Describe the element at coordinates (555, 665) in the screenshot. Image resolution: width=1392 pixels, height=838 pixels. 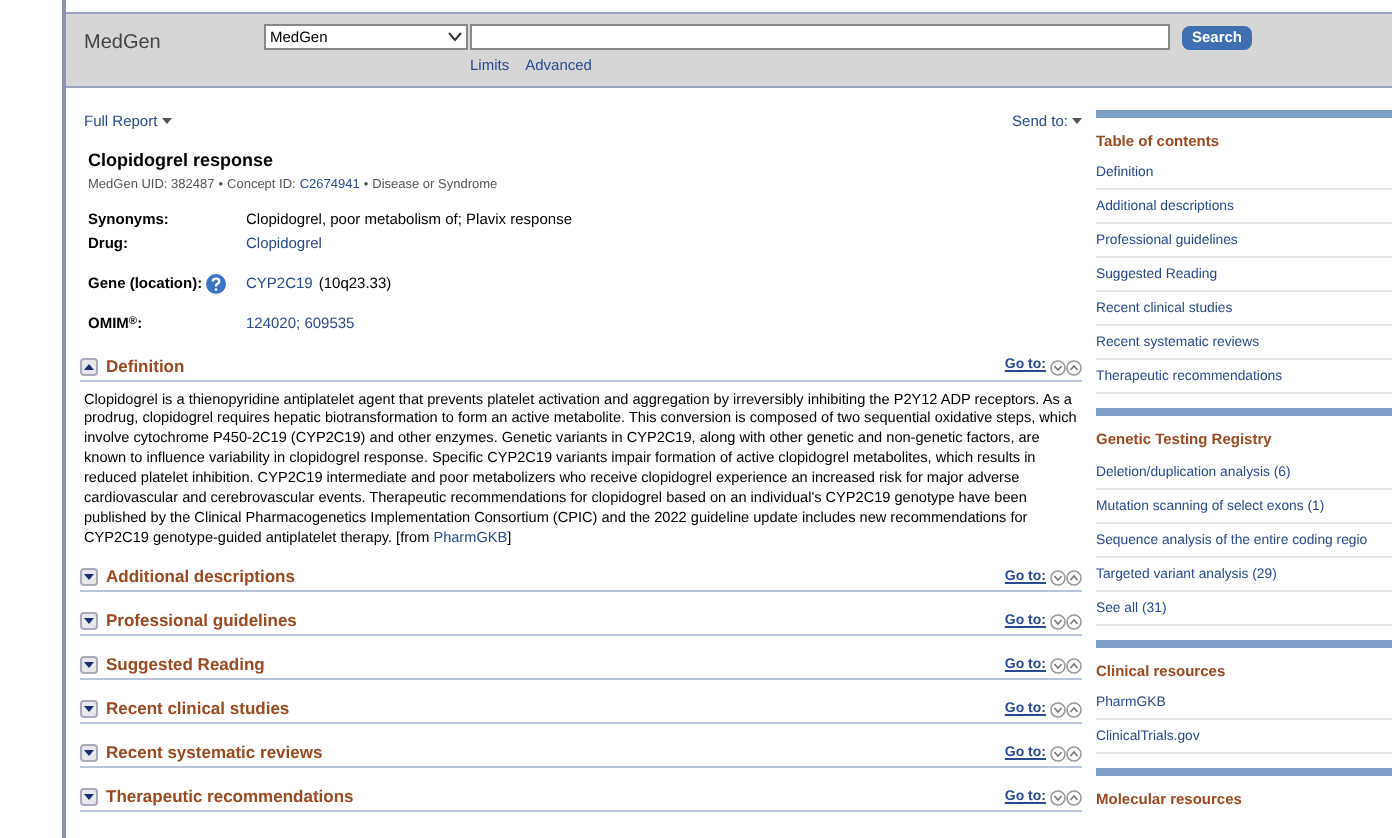
I see `section-heading: Suggested Reading` at that location.